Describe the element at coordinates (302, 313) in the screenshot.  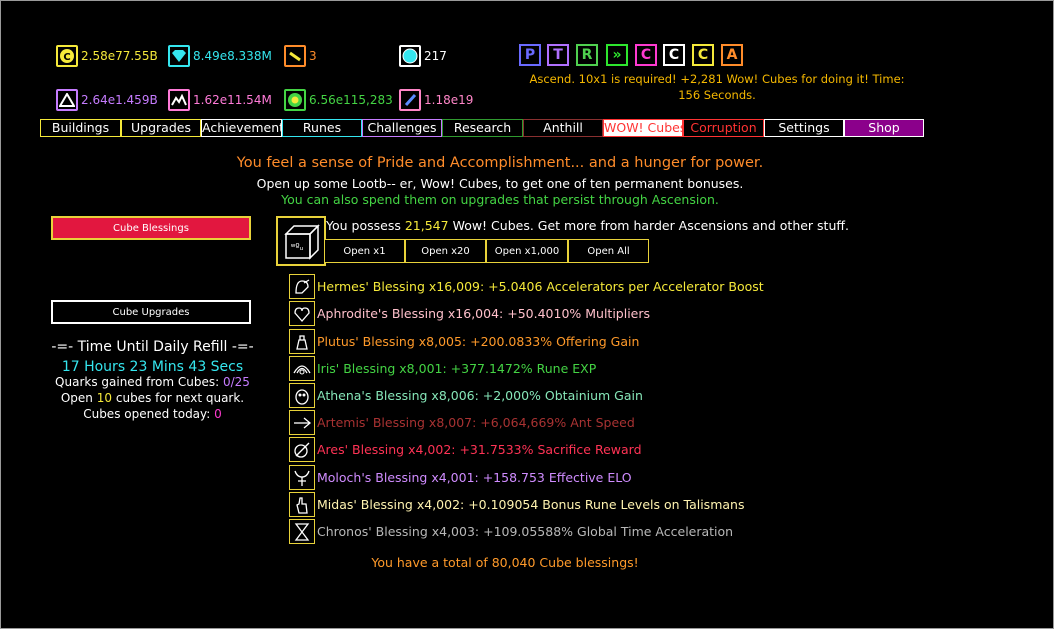
I see `aphrodite-icon` at that location.